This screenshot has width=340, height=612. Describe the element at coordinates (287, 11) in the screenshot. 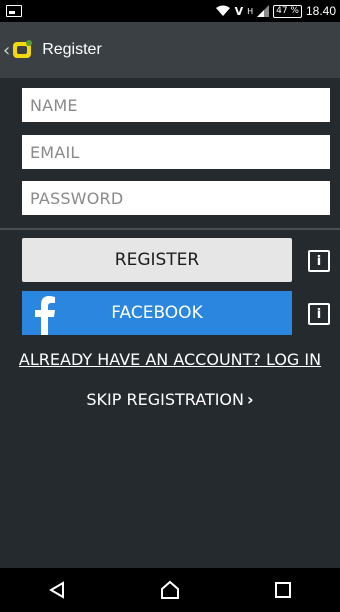

I see `battery-icon: 47 %` at that location.